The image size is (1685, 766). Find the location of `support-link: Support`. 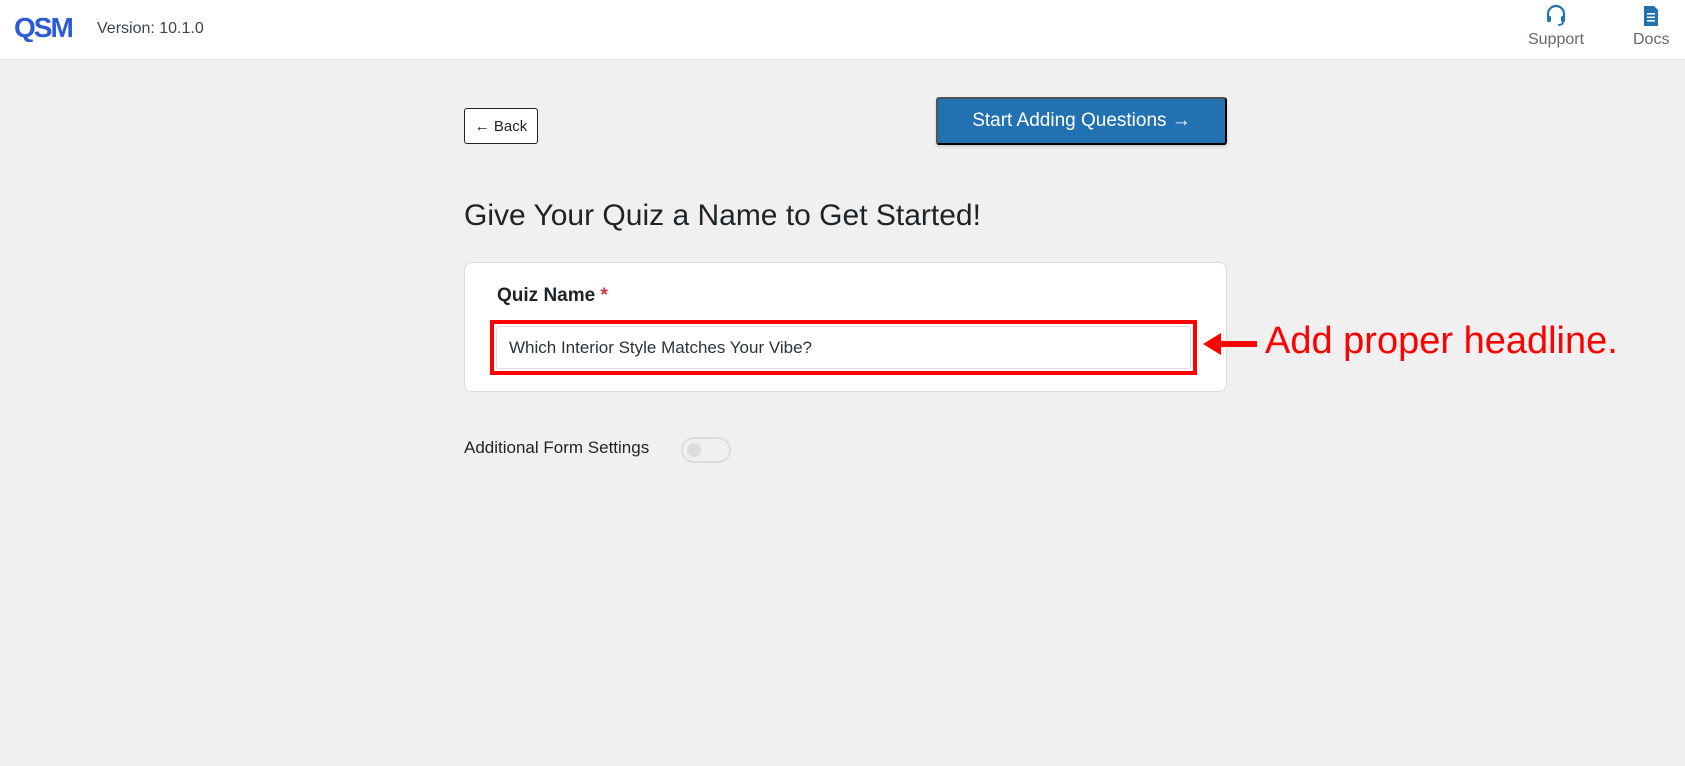

support-link: Support is located at coordinates (1556, 26).